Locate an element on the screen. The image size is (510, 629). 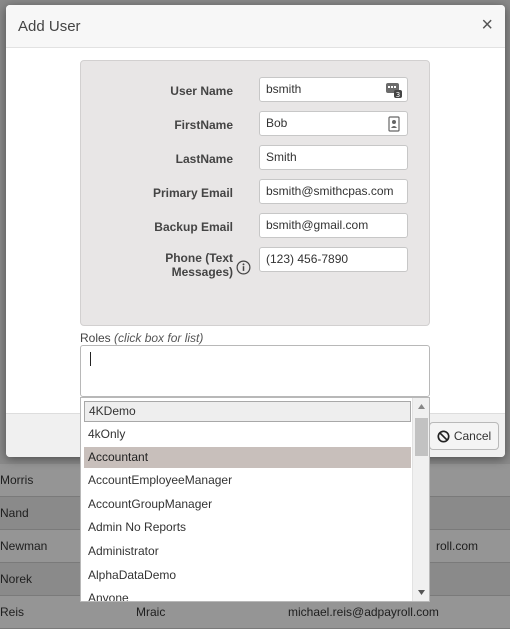
cancel-button: Cancel is located at coordinates (464, 436).